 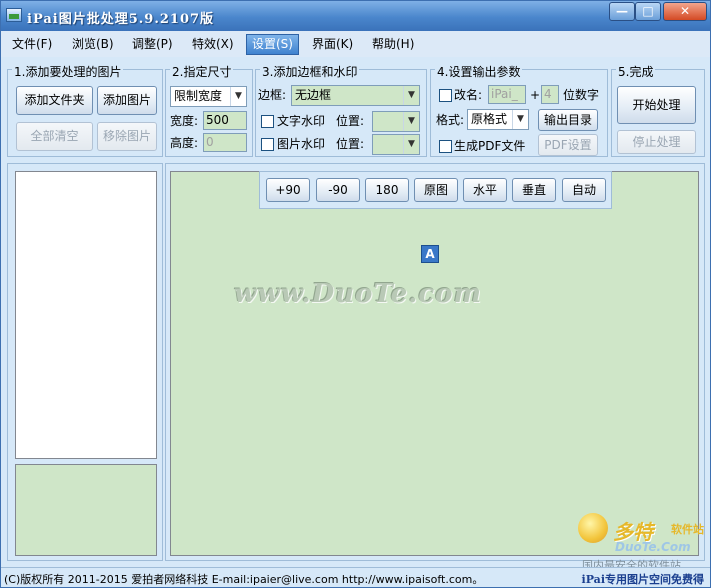 I want to click on maximize-button: □, so click(x=648, y=11).